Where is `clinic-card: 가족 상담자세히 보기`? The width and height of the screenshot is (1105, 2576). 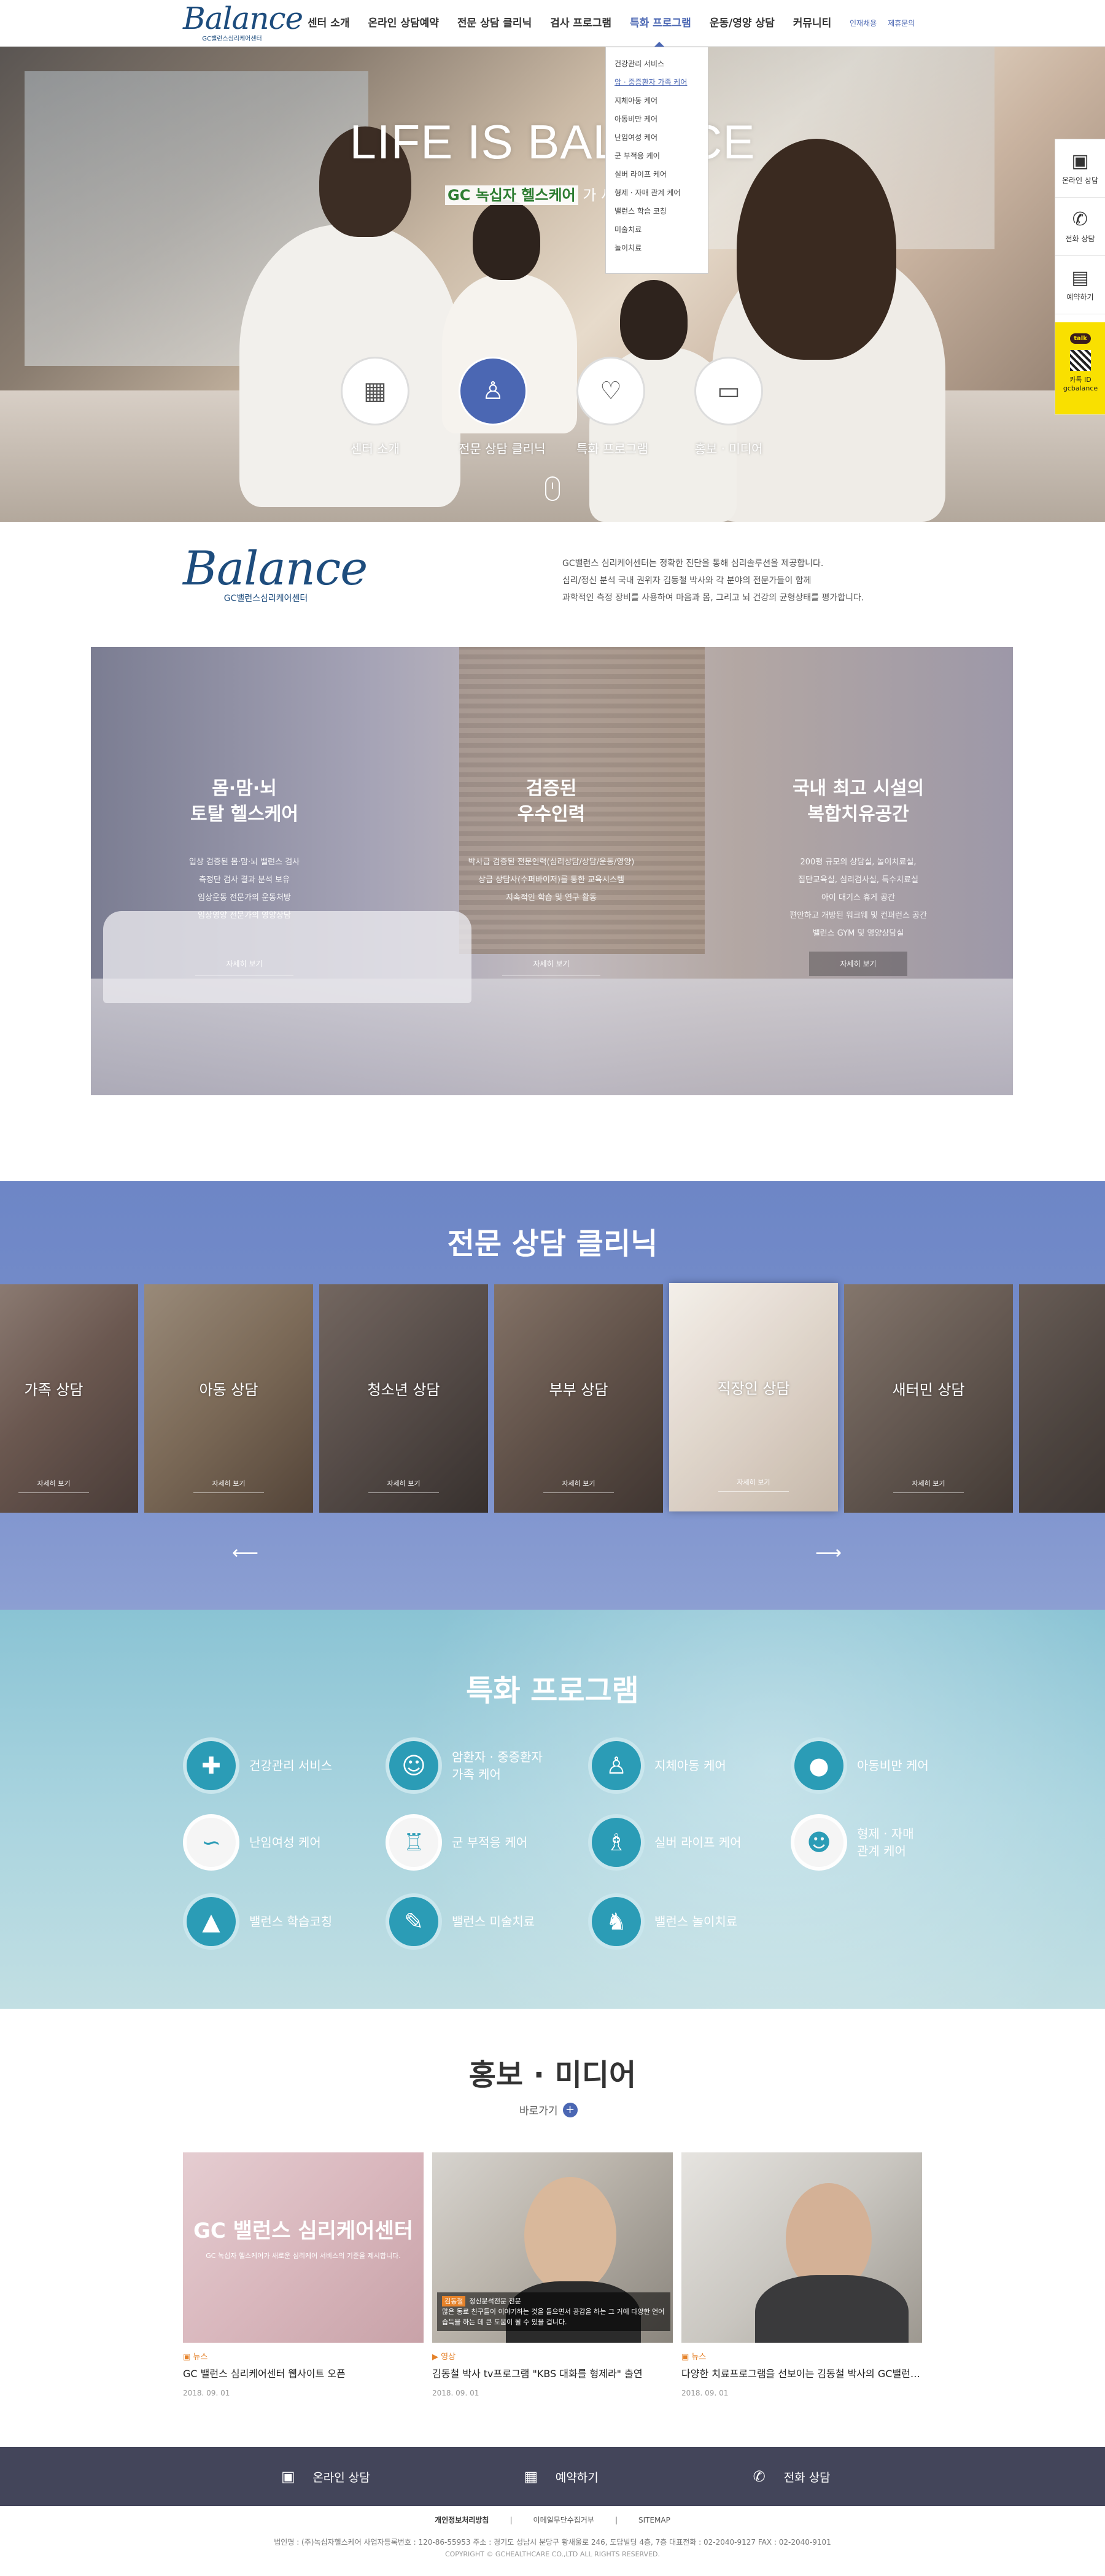
clinic-card: 가족 상담자세히 보기 is located at coordinates (69, 1398).